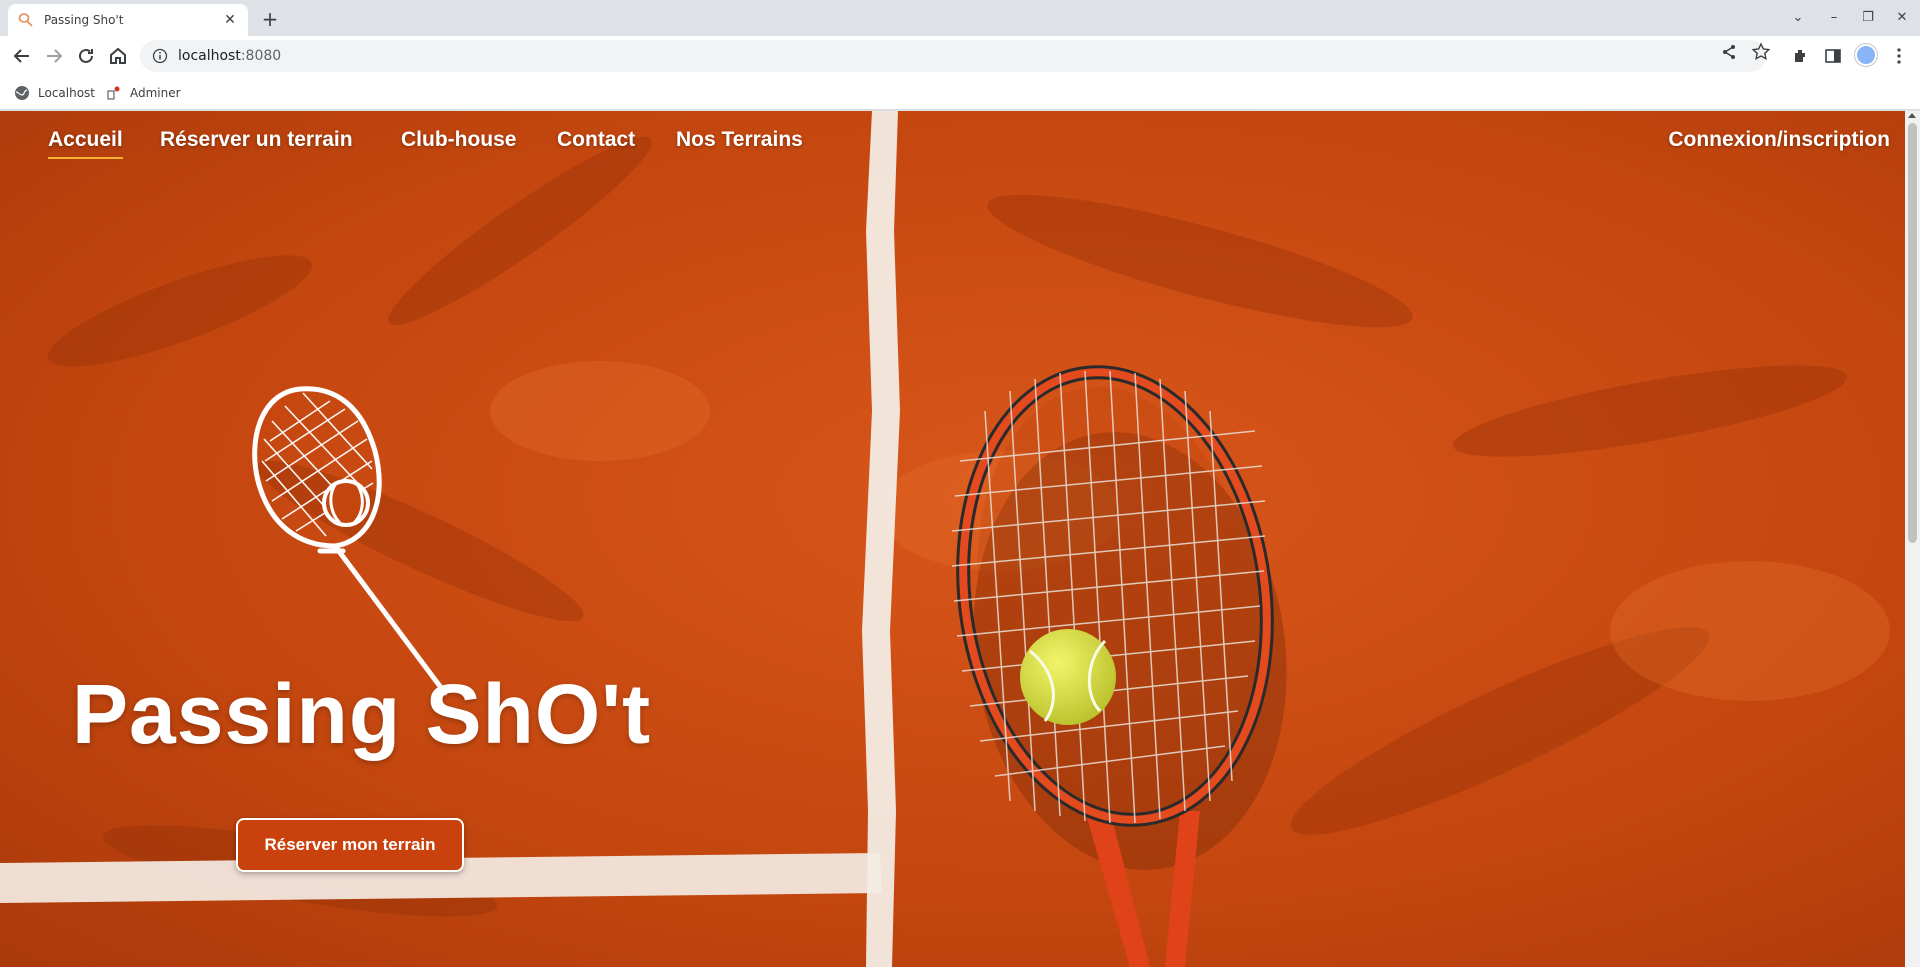  I want to click on url-text: localhost:8080, so click(230, 56).